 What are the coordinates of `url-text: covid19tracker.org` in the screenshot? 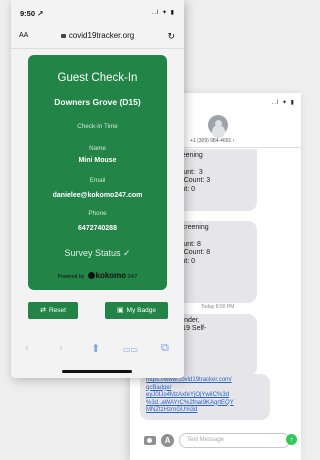 It's located at (101, 35).